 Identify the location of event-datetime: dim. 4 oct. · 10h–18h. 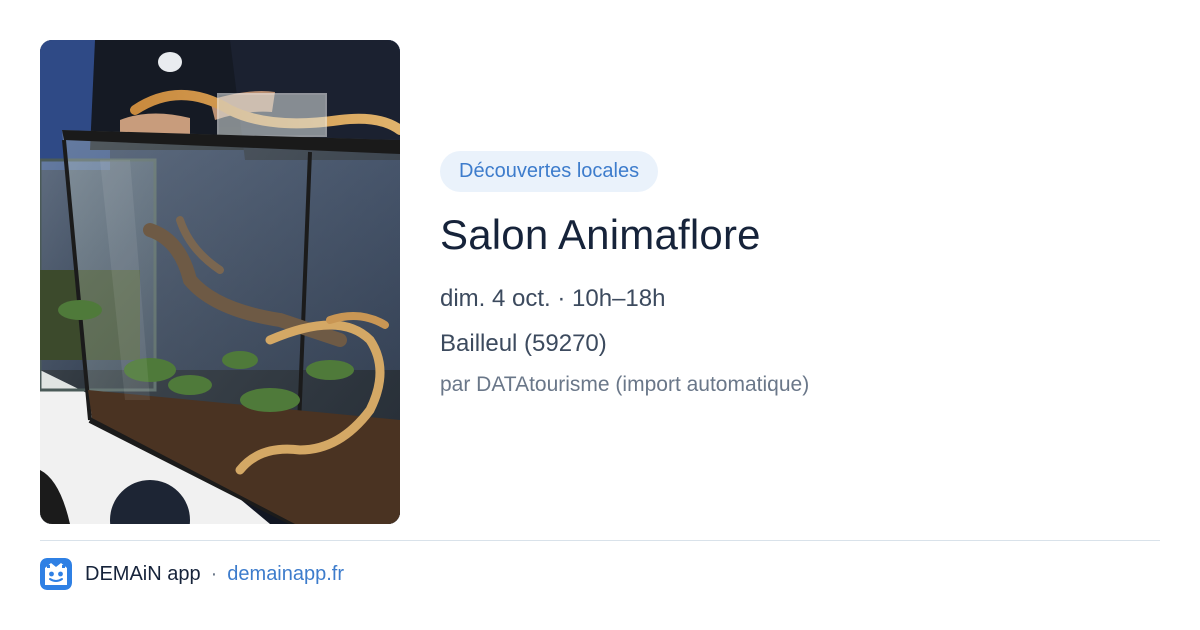
(553, 298).